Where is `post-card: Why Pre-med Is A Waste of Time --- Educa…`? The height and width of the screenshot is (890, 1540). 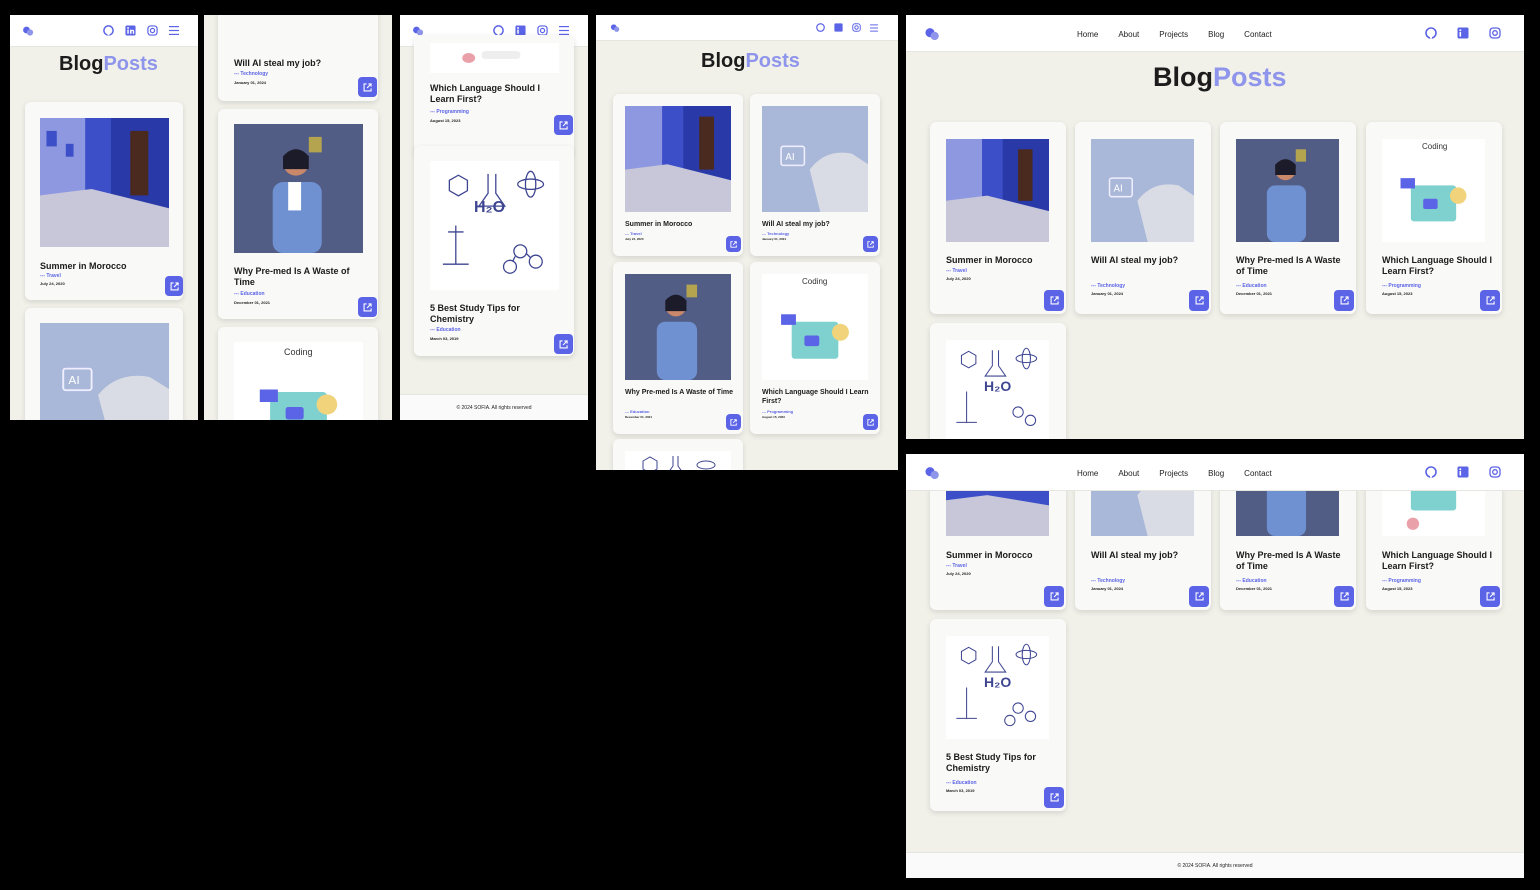
post-card: Why Pre-med Is A Waste of Time --- Educa… is located at coordinates (1288, 218).